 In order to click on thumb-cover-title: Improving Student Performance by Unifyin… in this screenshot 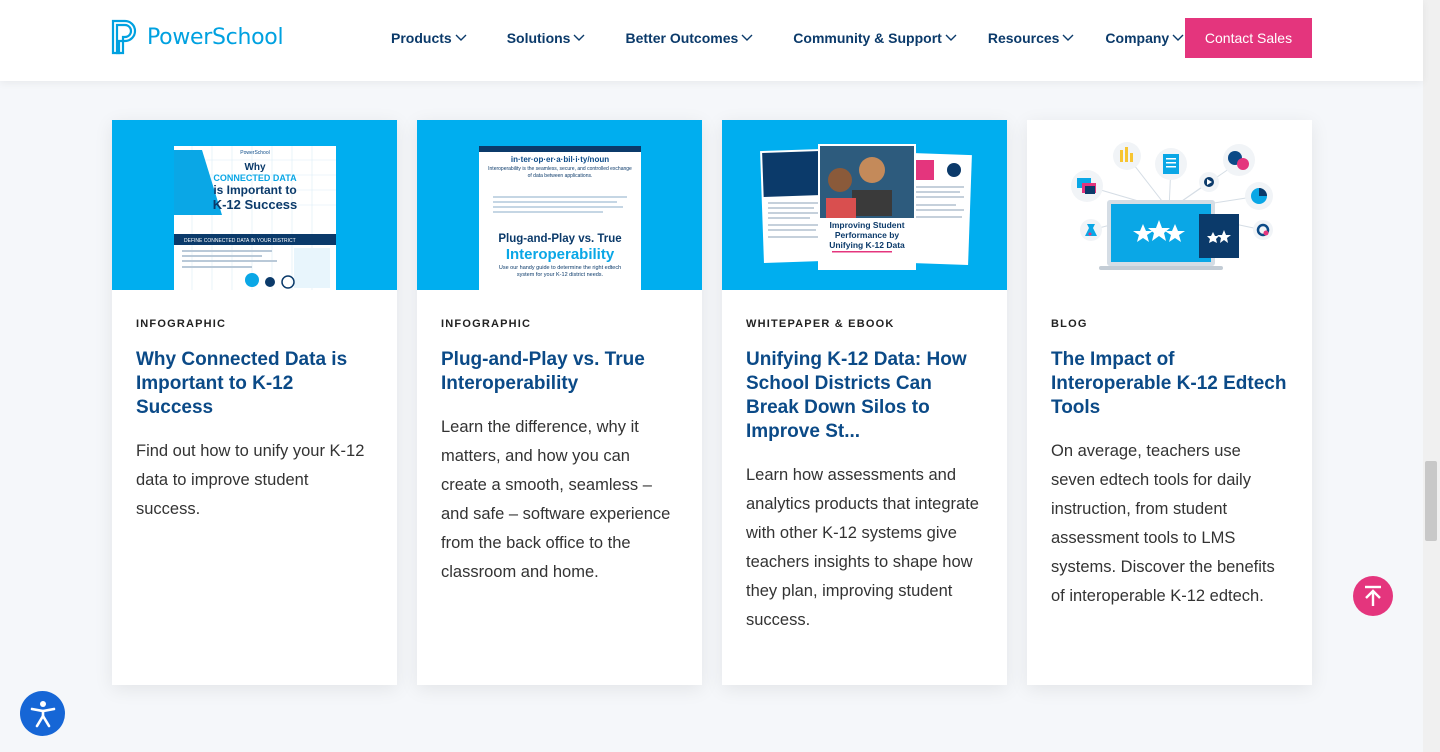, I will do `click(867, 235)`.